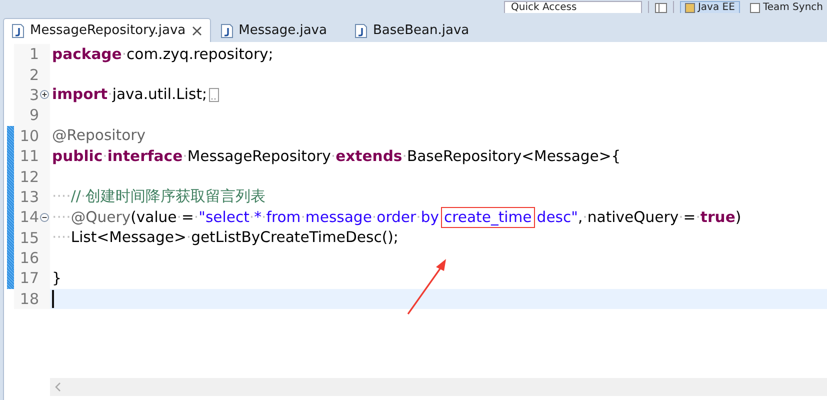  I want to click on string-literal: order, so click(396, 217).